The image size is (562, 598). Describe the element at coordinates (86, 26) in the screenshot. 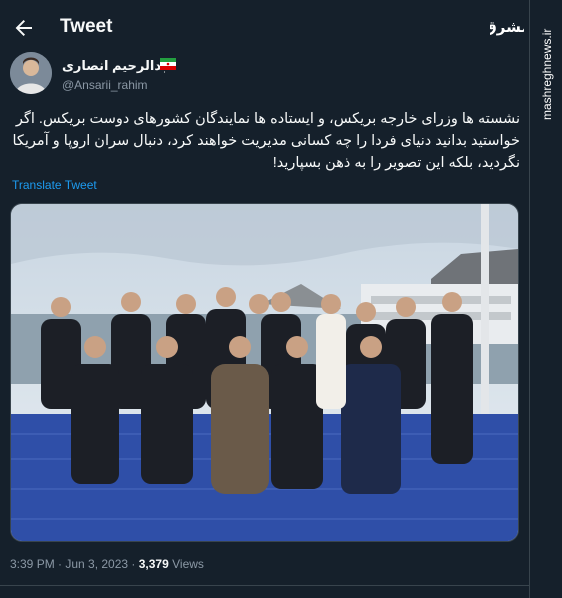

I see `page-title: Tweet` at that location.